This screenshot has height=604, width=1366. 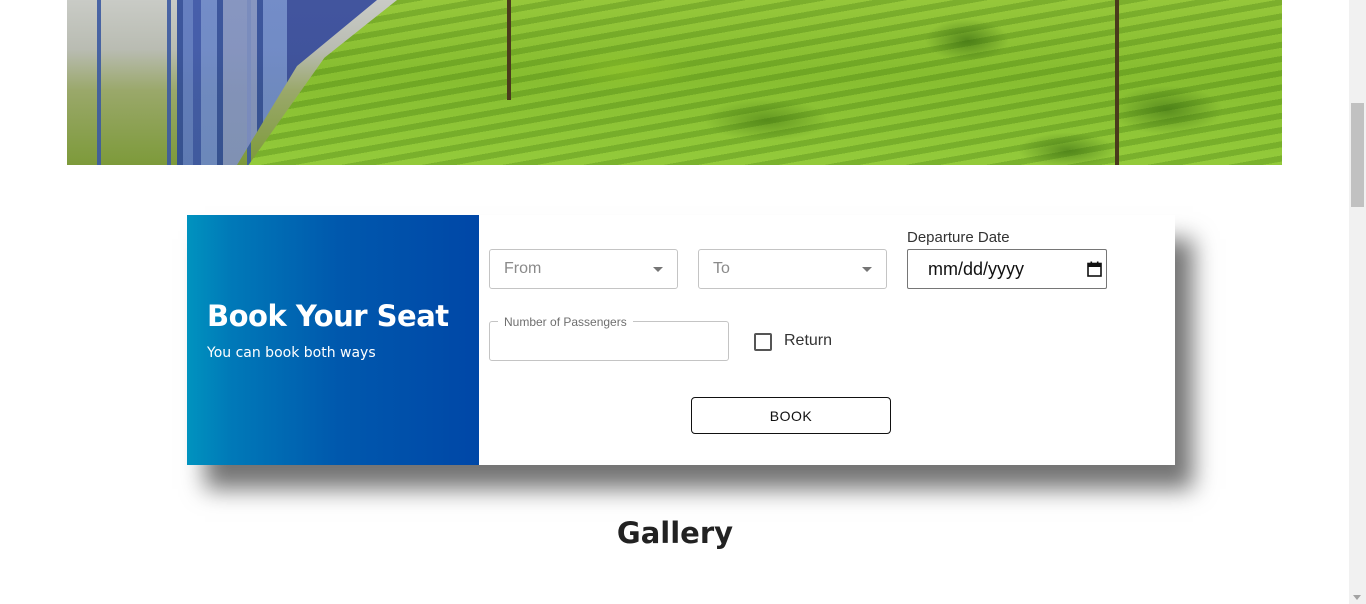 What do you see at coordinates (609, 338) in the screenshot?
I see `passengers-field: Number of Passengers` at bounding box center [609, 338].